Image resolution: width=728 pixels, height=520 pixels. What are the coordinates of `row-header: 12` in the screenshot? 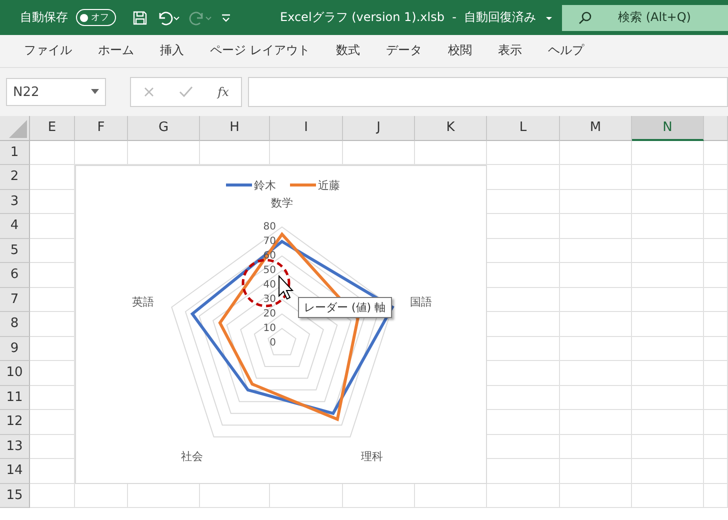 It's located at (15, 422).